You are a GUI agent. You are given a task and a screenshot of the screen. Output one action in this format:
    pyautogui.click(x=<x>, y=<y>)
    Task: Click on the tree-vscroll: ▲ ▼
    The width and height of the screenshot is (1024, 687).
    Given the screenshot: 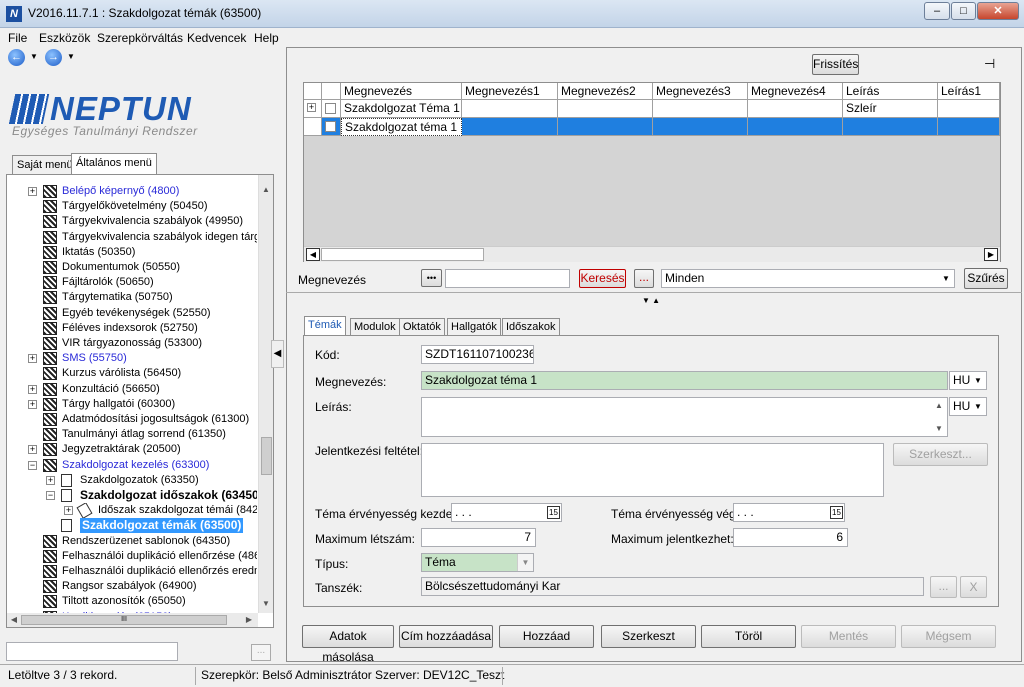 What is the action you would take?
    pyautogui.click(x=265, y=394)
    